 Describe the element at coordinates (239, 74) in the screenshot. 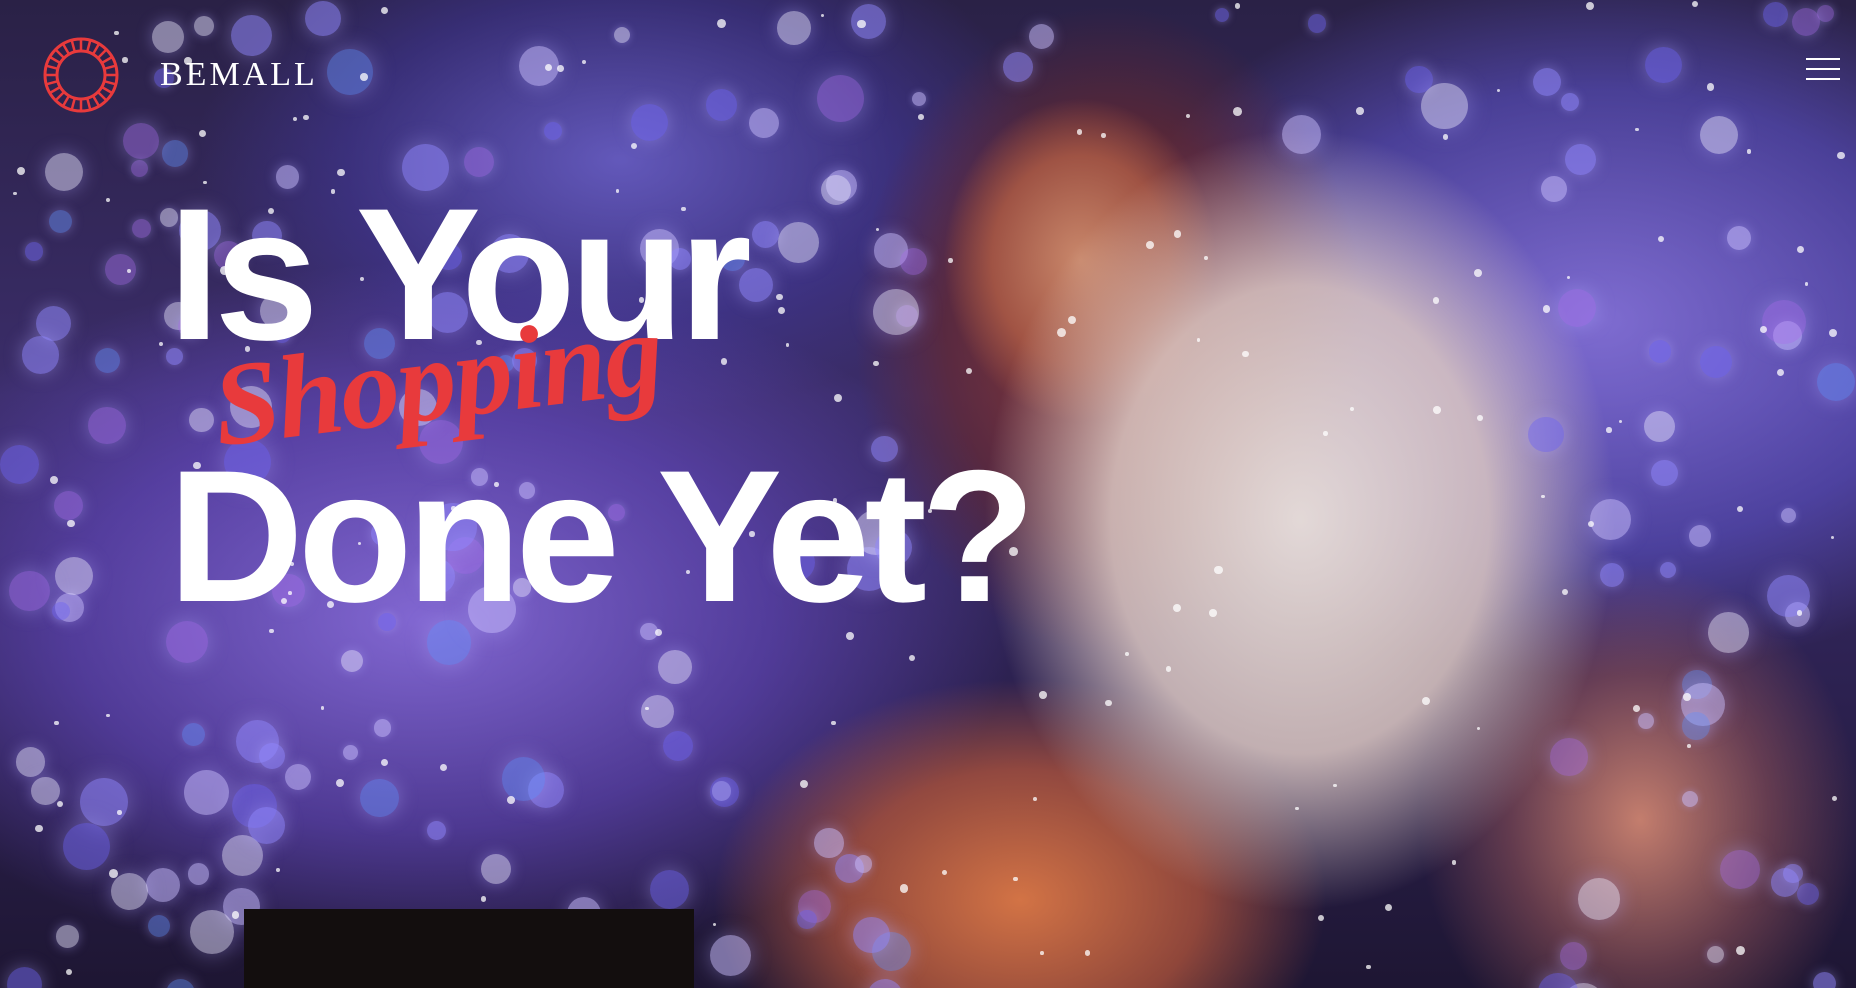

I see `brand-name: BEMALL` at that location.